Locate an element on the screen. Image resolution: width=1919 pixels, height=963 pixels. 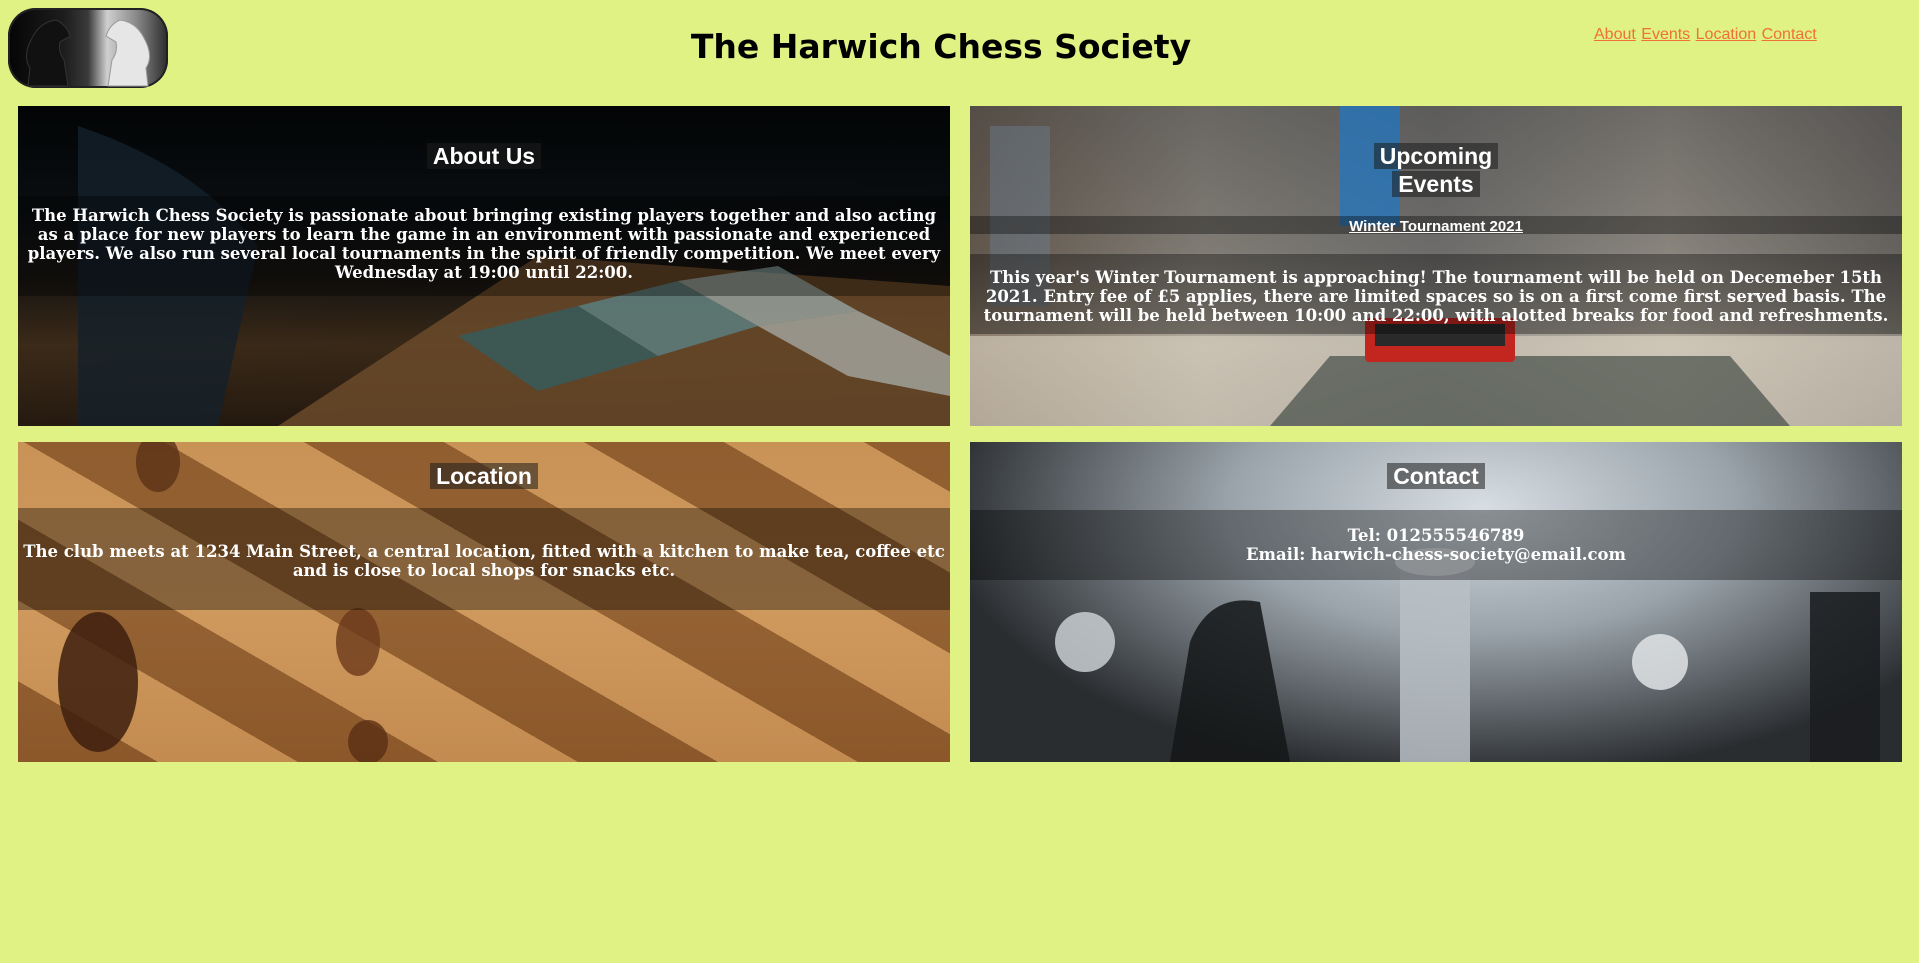
nav-link-location: Location is located at coordinates (1726, 34).